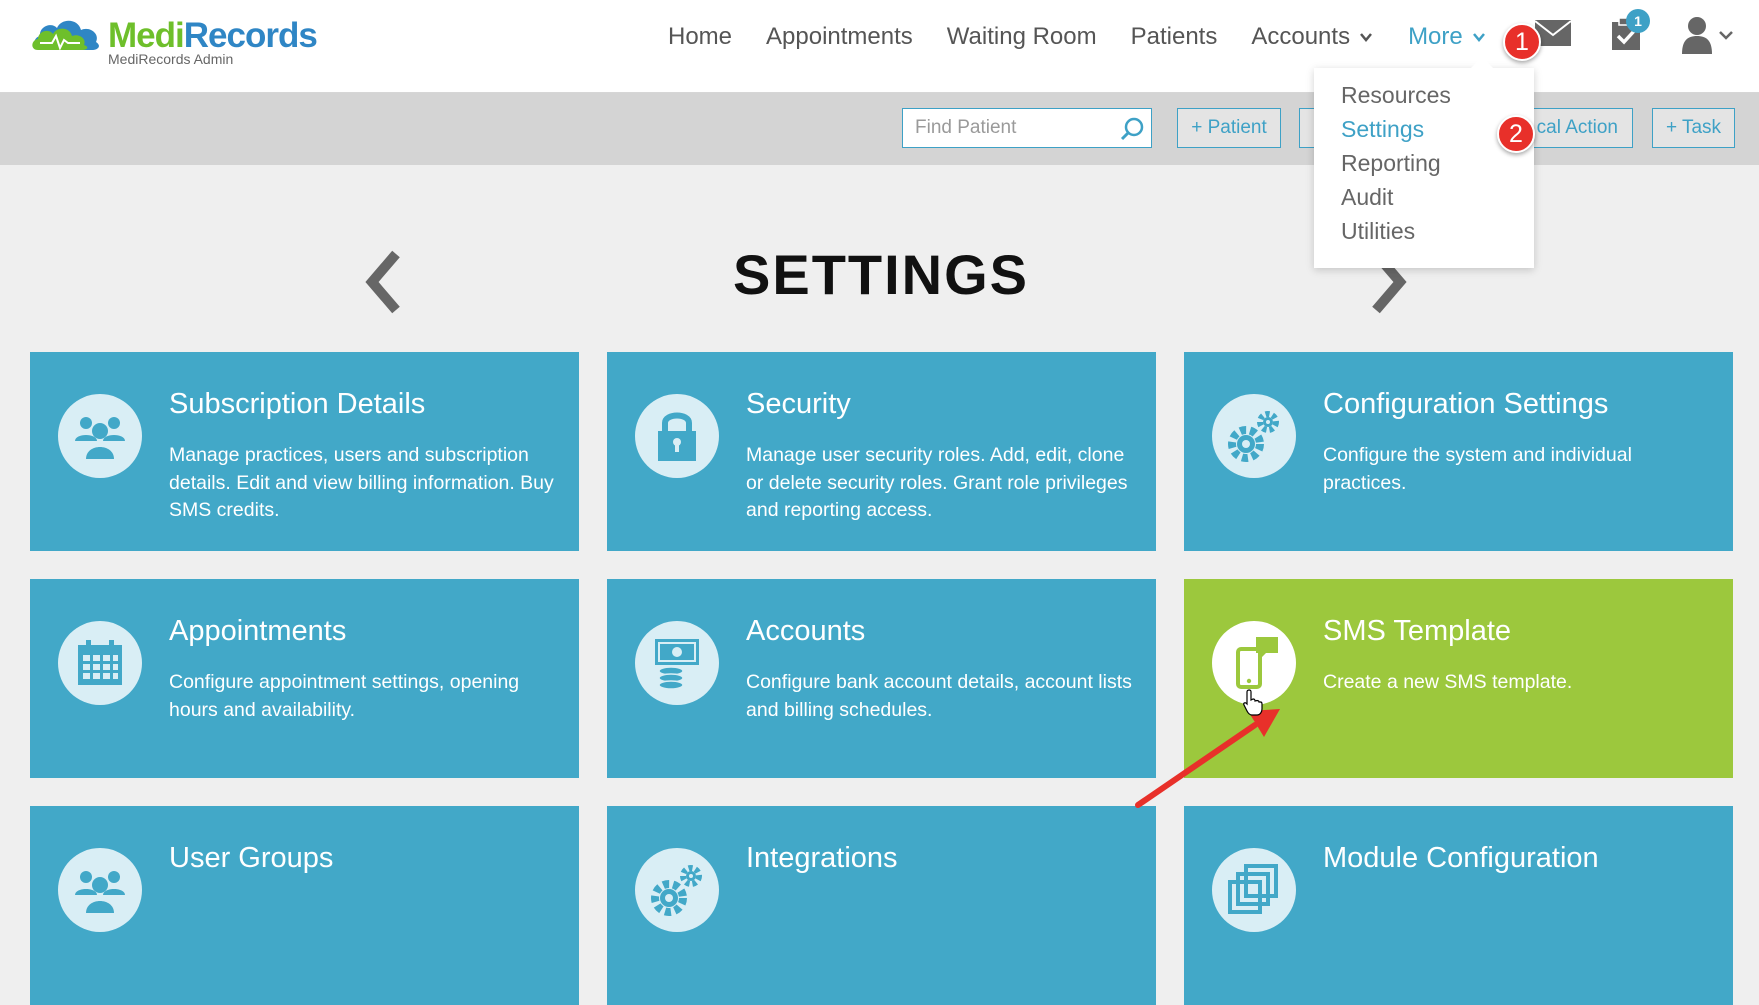 The height and width of the screenshot is (1005, 1759). Describe the element at coordinates (798, 404) in the screenshot. I see `tile-title: Security` at that location.